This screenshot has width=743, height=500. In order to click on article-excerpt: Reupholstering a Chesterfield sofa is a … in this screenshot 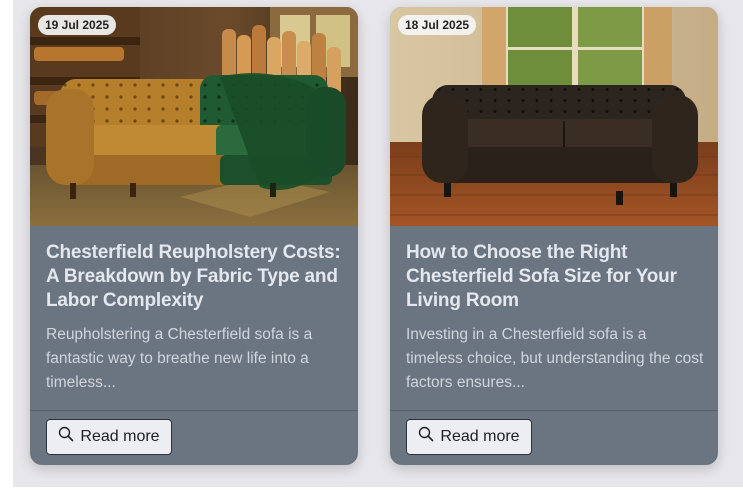, I will do `click(179, 358)`.